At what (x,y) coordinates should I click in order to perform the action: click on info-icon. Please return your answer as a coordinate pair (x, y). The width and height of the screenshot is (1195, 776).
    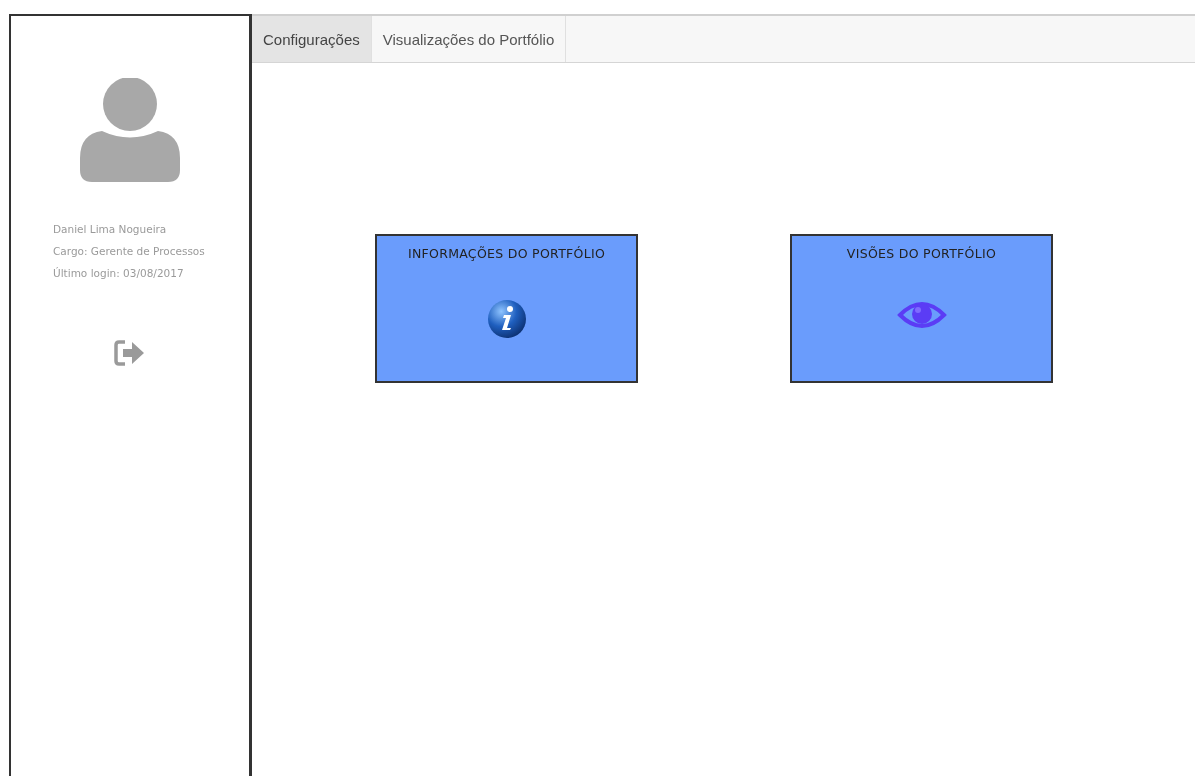
    Looking at the image, I should click on (506, 319).